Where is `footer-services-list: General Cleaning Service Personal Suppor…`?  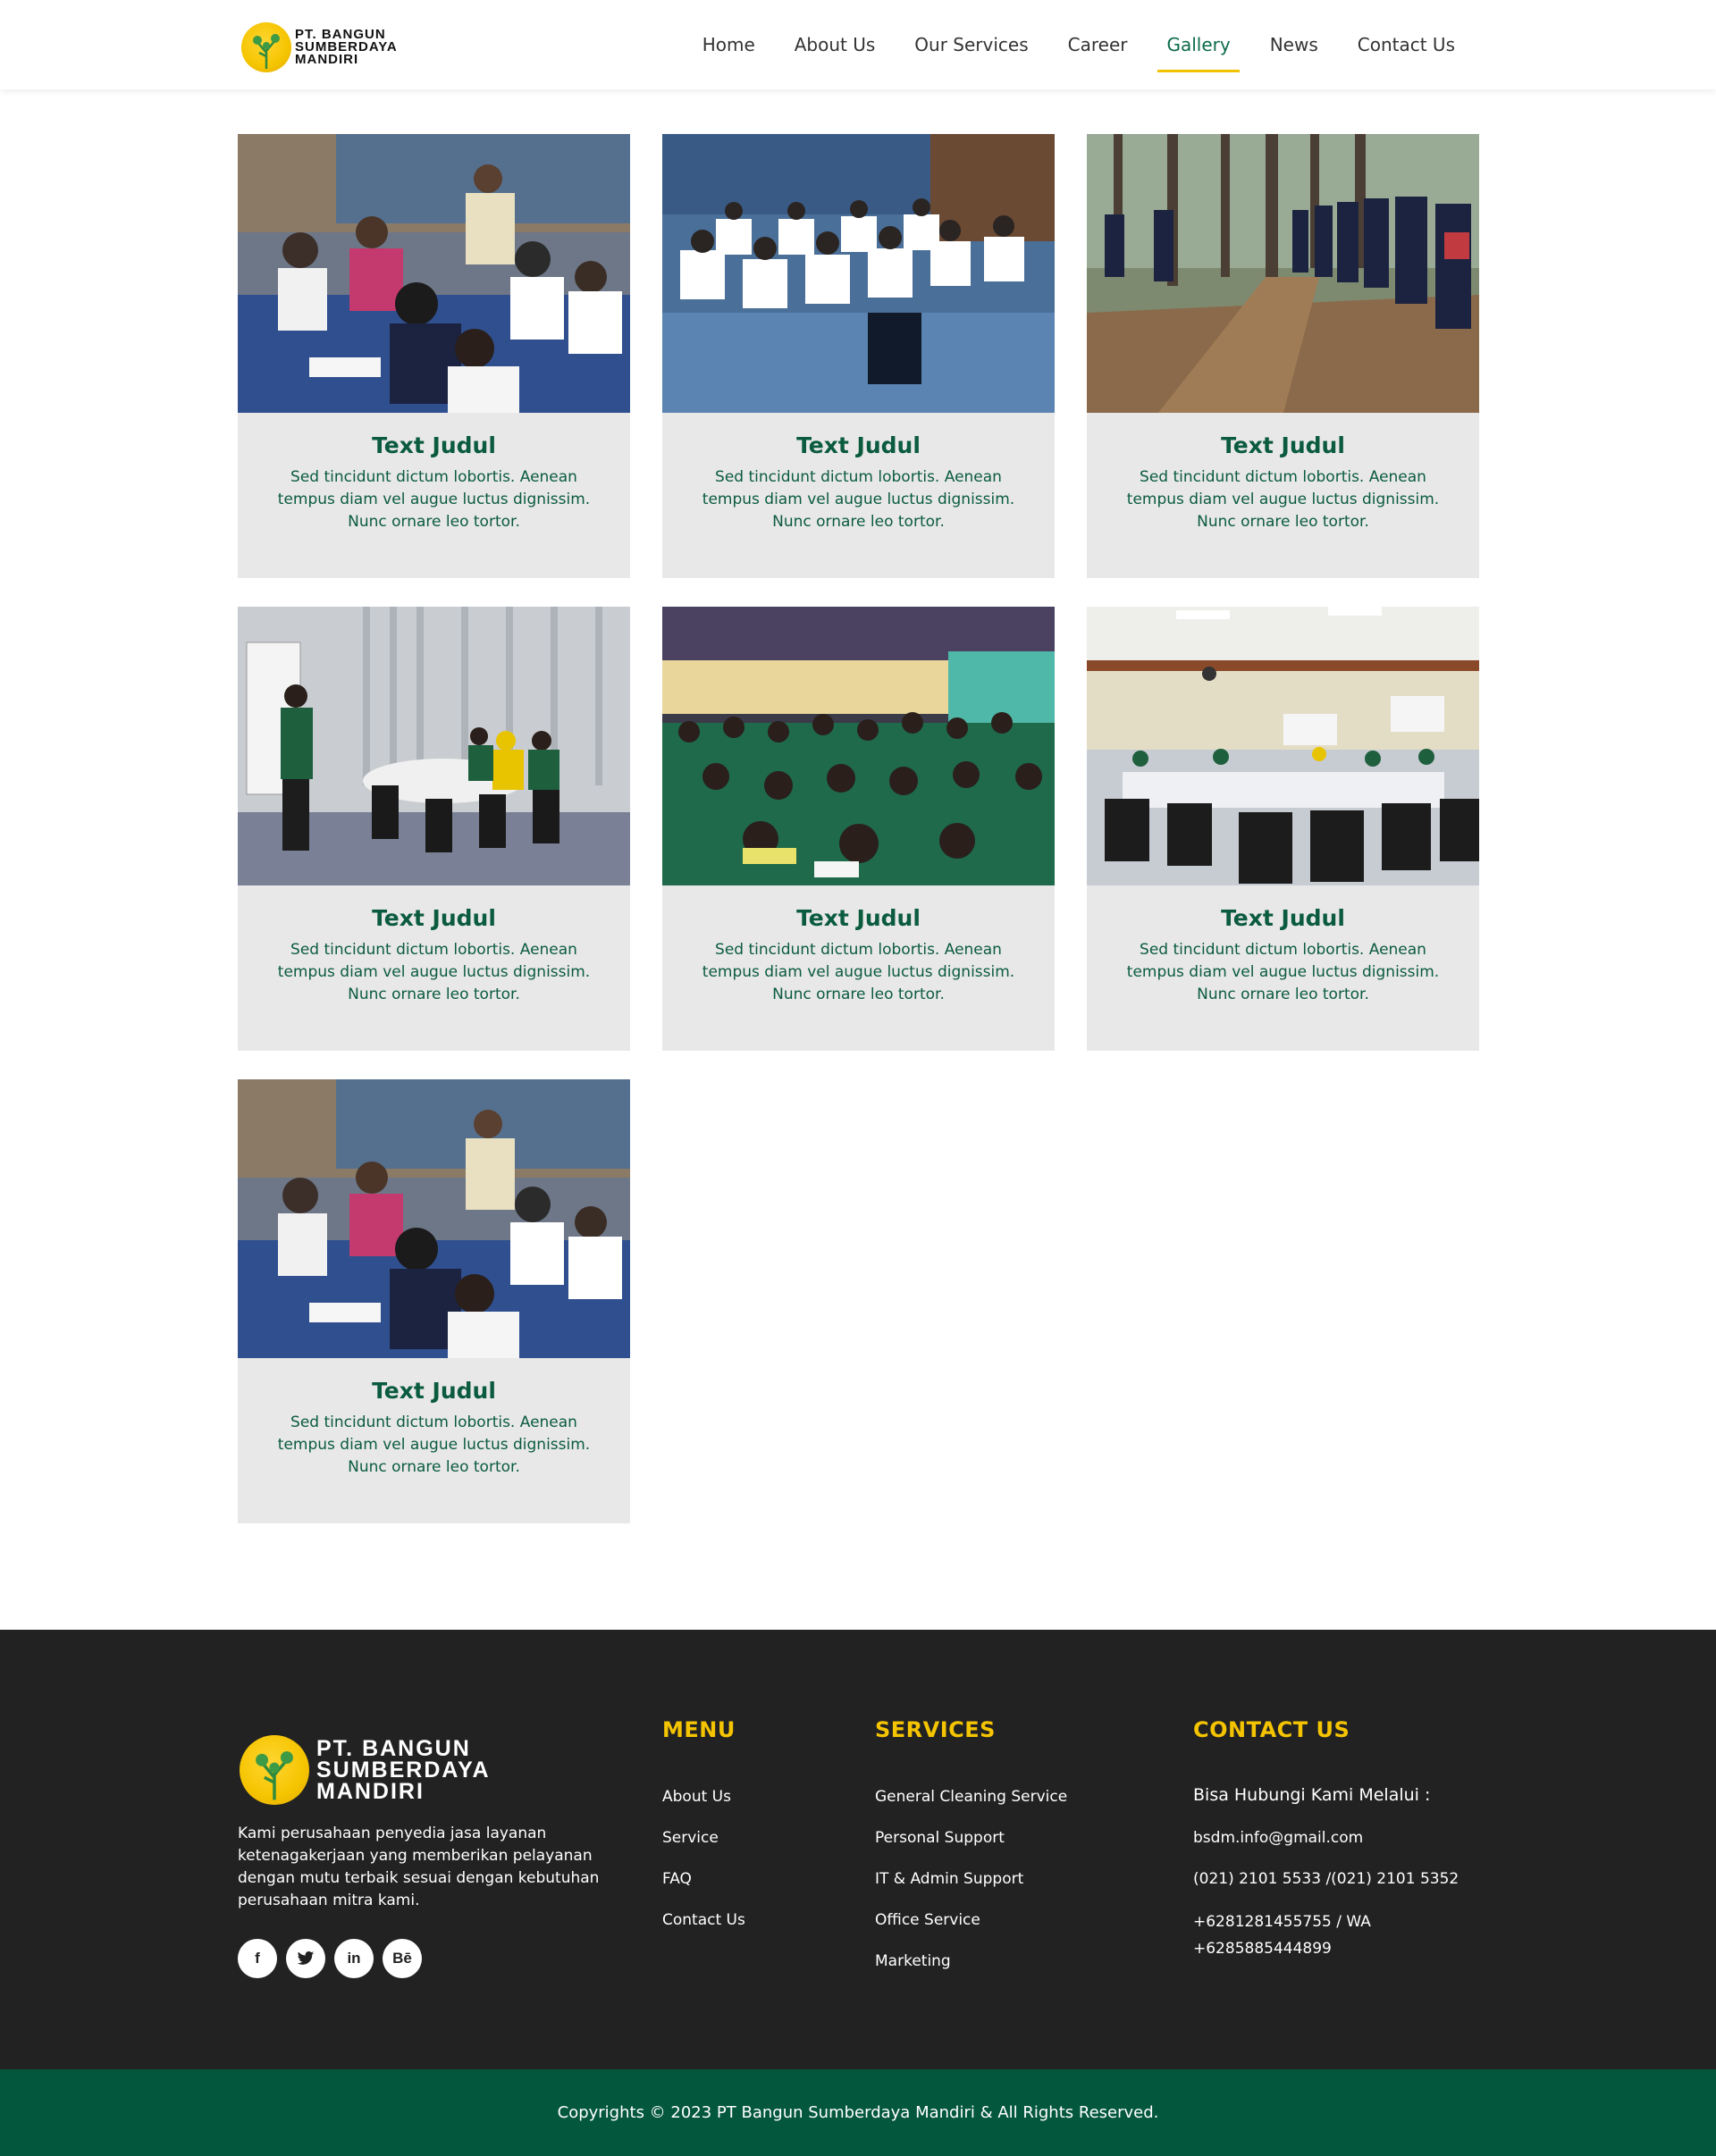 footer-services-list: General Cleaning Service Personal Suppor… is located at coordinates (1018, 1888).